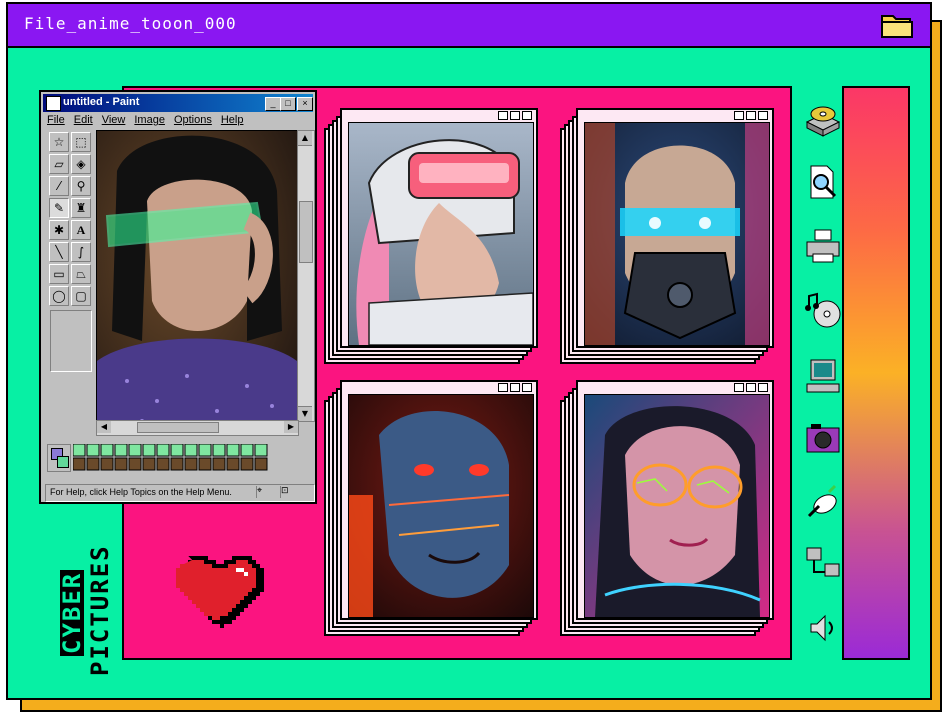 This screenshot has width=950, height=723. Describe the element at coordinates (677, 234) in the screenshot. I see `cyber-mask-portrait` at that location.